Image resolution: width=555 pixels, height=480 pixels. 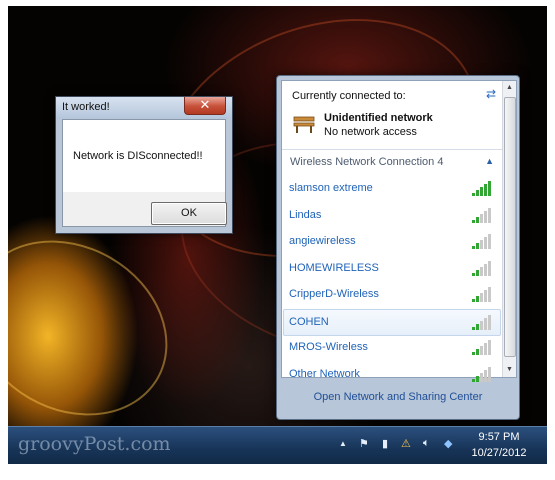 I want to click on divider, so click(x=392, y=149).